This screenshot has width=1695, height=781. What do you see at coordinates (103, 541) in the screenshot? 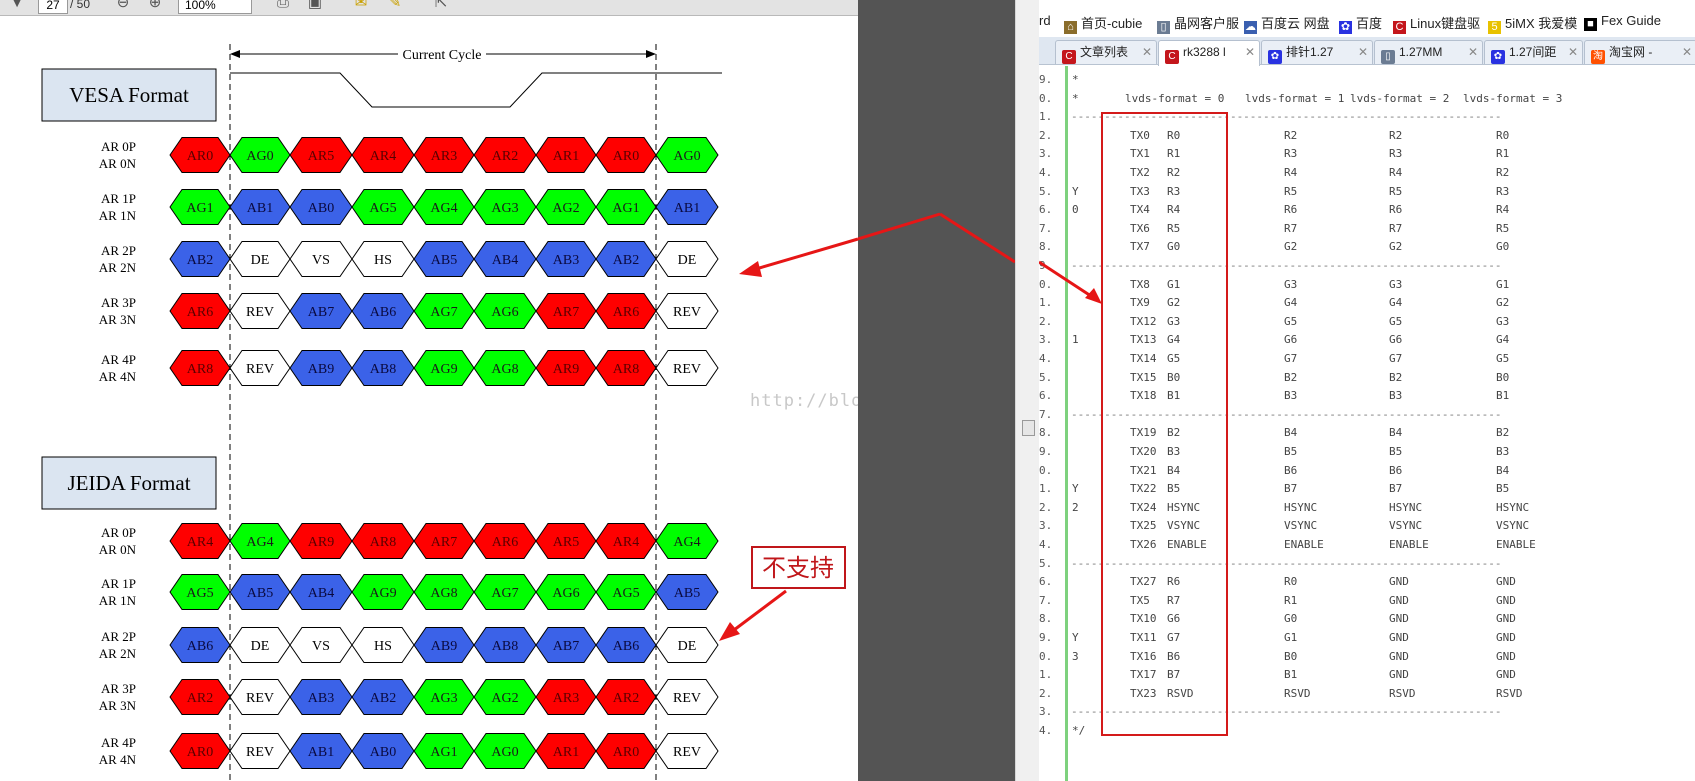
I see `lane-label: AR 0P AR 0N` at bounding box center [103, 541].